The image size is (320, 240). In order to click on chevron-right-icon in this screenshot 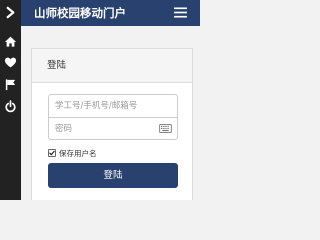, I will do `click(10, 12)`.